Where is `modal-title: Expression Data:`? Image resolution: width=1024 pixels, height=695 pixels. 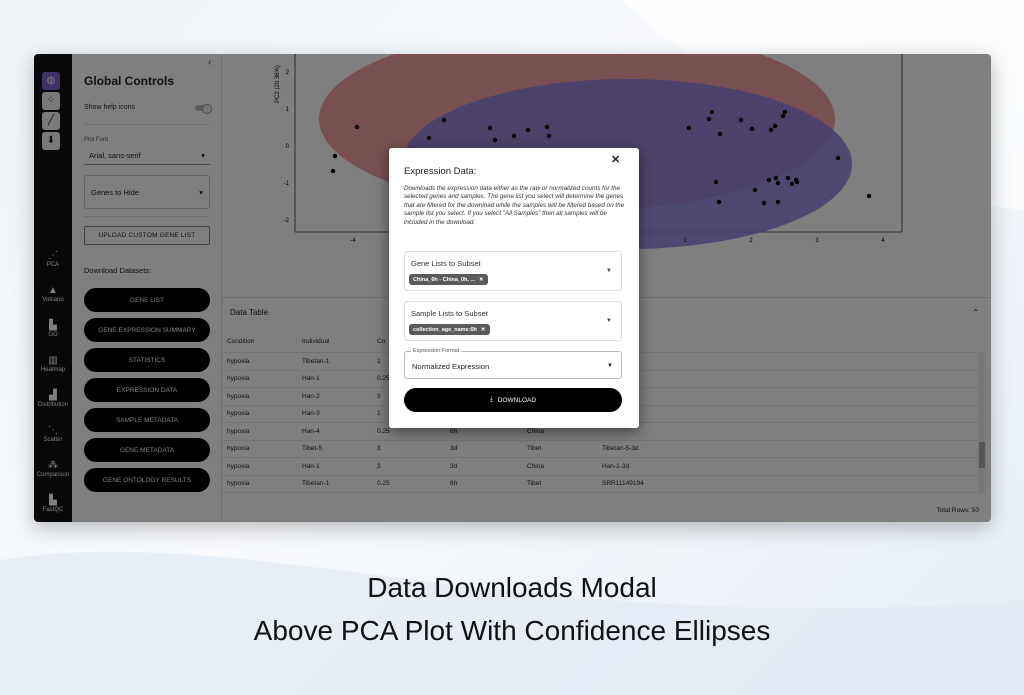 modal-title: Expression Data: is located at coordinates (440, 171).